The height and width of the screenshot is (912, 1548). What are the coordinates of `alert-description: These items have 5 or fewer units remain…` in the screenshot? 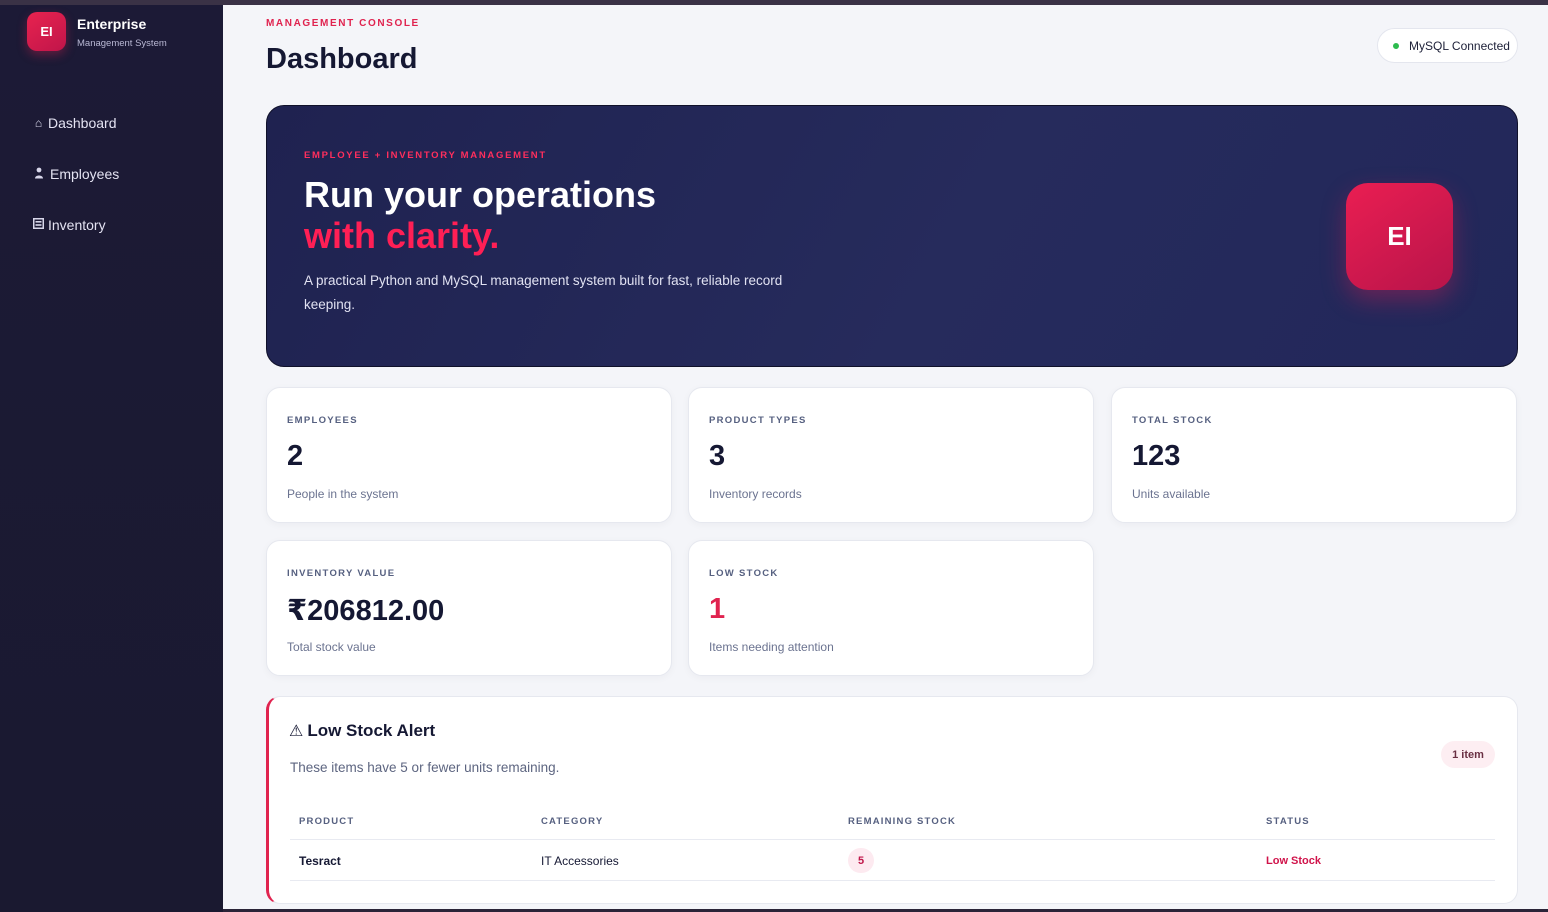 It's located at (425, 767).